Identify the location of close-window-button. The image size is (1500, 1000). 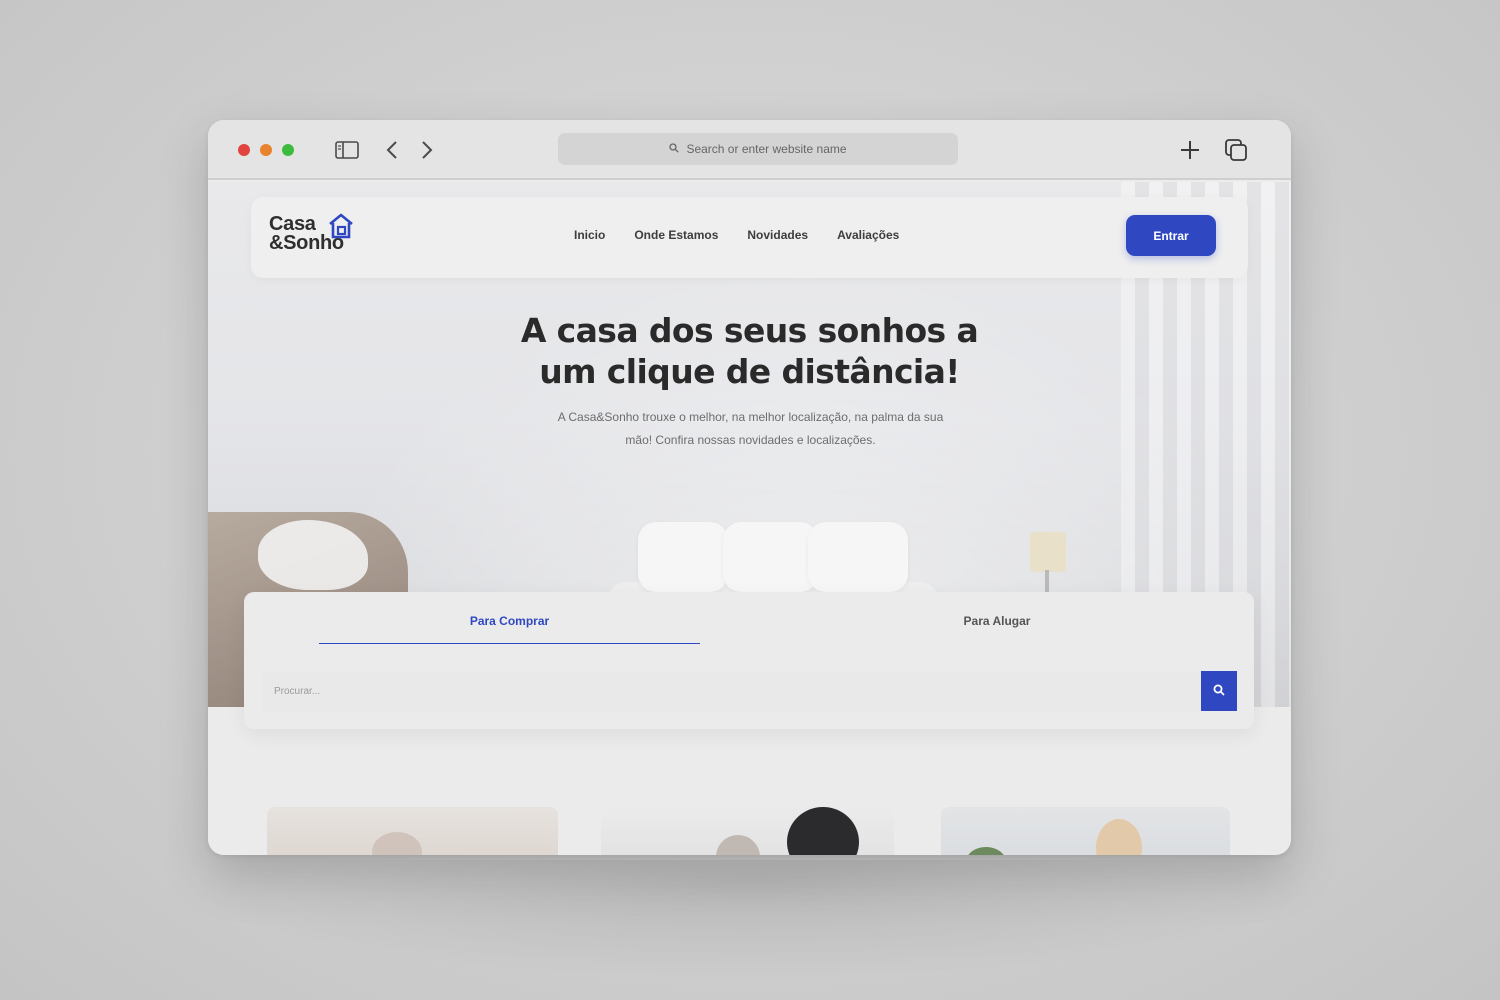
(244, 150).